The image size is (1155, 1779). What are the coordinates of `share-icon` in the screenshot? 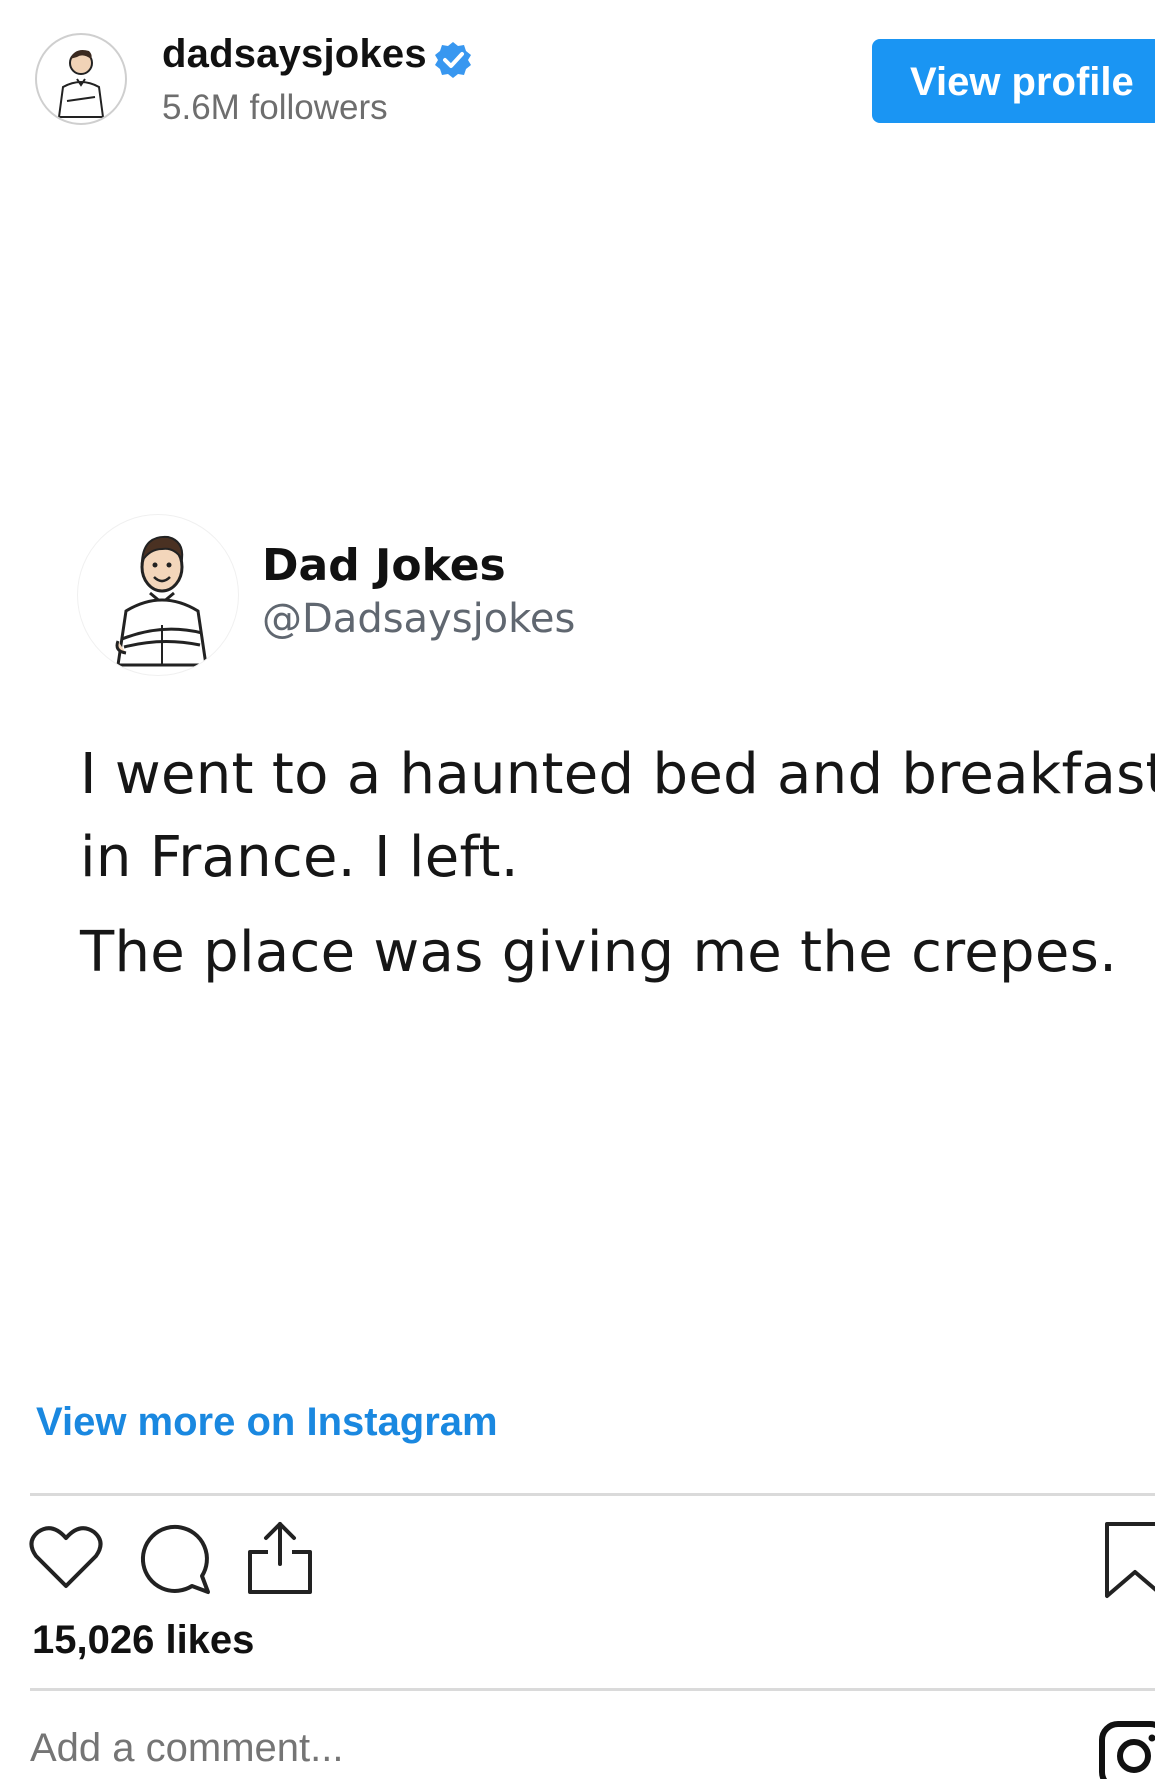 It's located at (280, 1556).